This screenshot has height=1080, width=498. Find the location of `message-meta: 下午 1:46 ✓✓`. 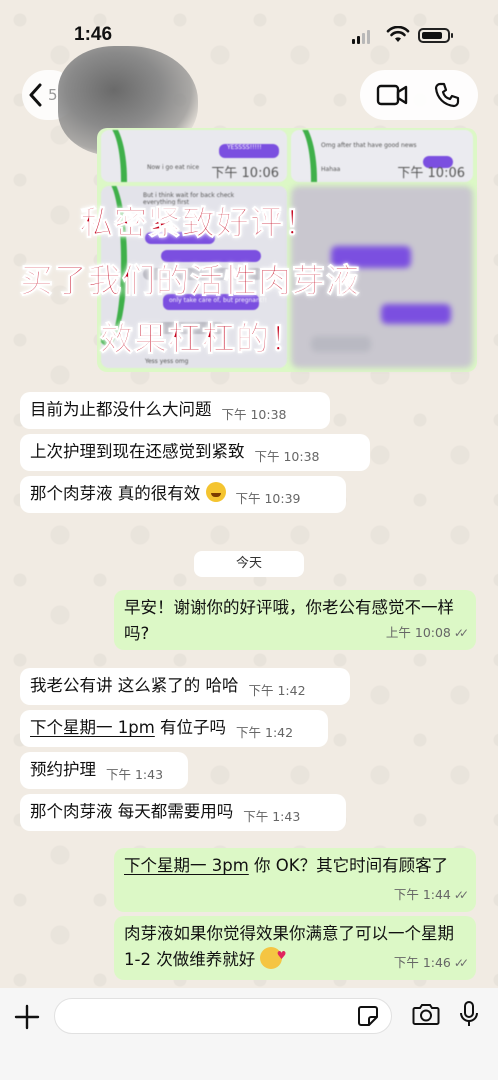

message-meta: 下午 1:46 ✓✓ is located at coordinates (431, 963).